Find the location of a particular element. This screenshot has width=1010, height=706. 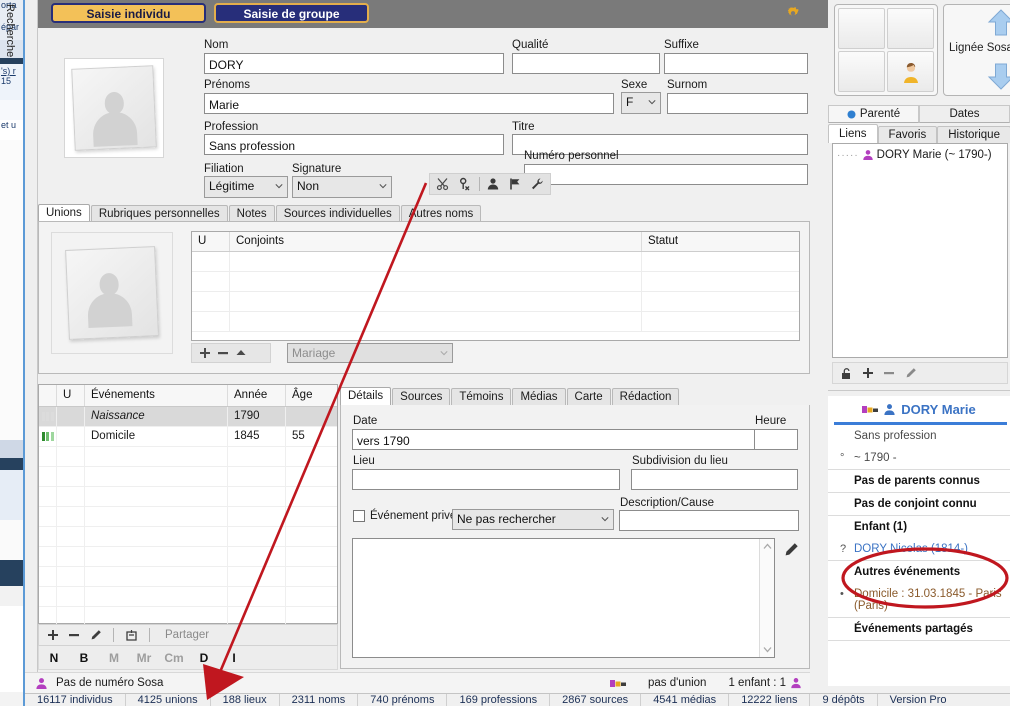

up-icon is located at coordinates (241, 353).